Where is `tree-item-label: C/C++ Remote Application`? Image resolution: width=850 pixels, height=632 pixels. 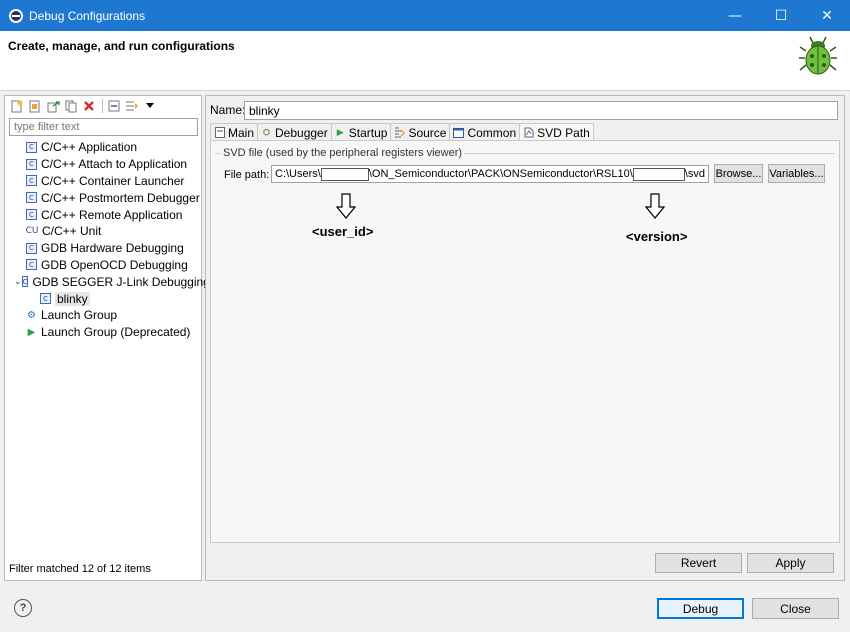
tree-item-label: C/C++ Remote Application is located at coordinates (112, 214).